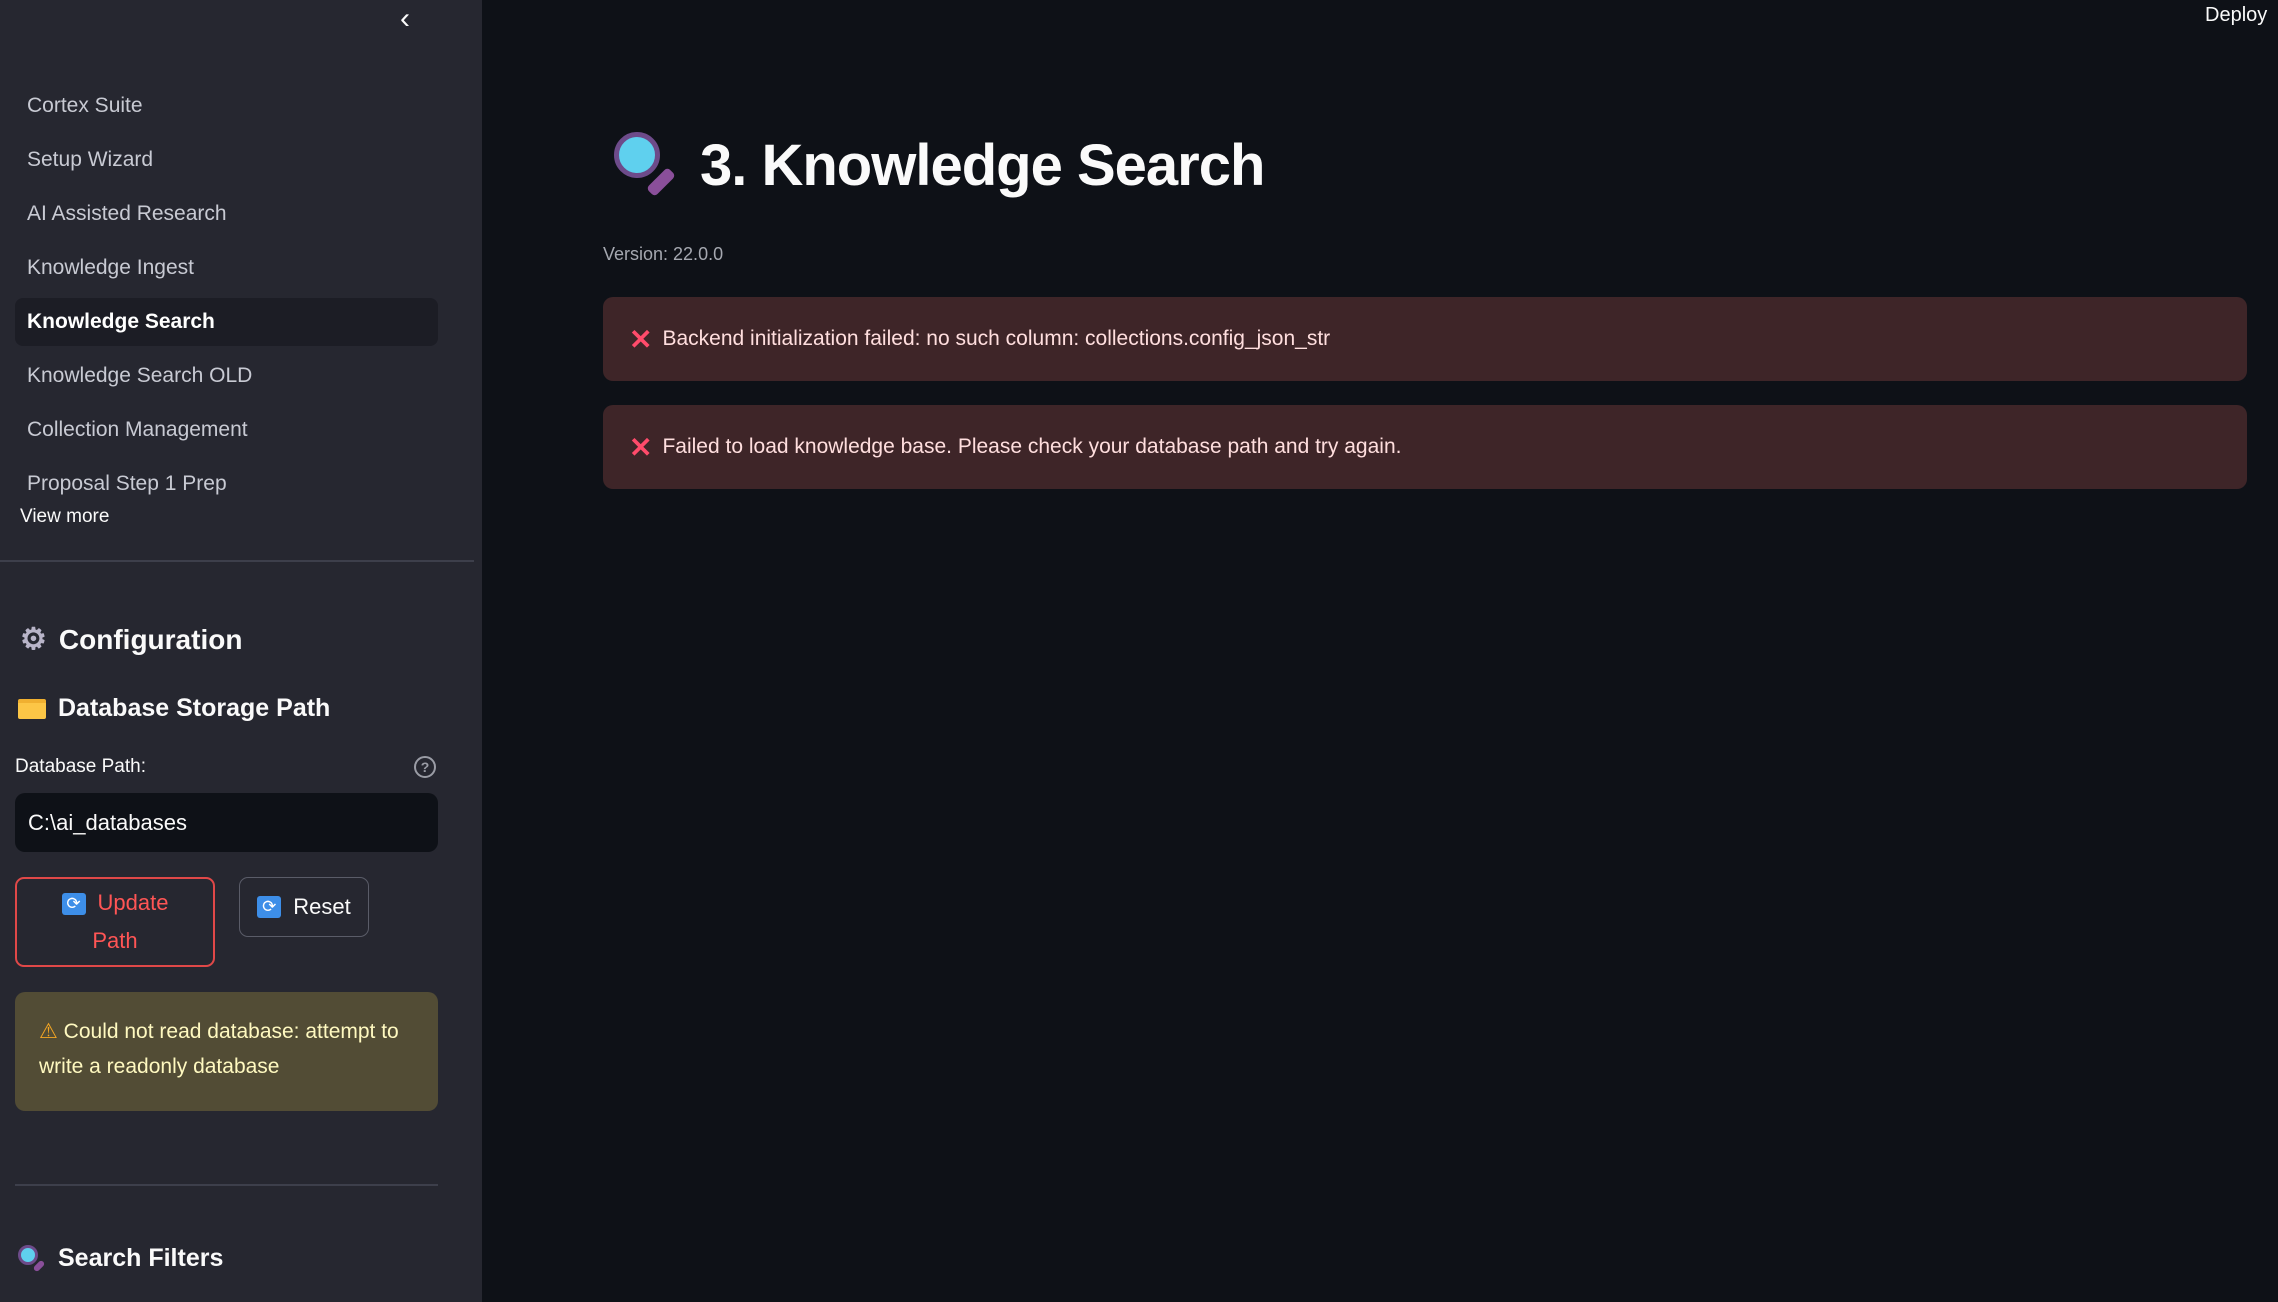 Image resolution: width=2278 pixels, height=1302 pixels. What do you see at coordinates (33, 639) in the screenshot?
I see `gear-icon: ⚙` at bounding box center [33, 639].